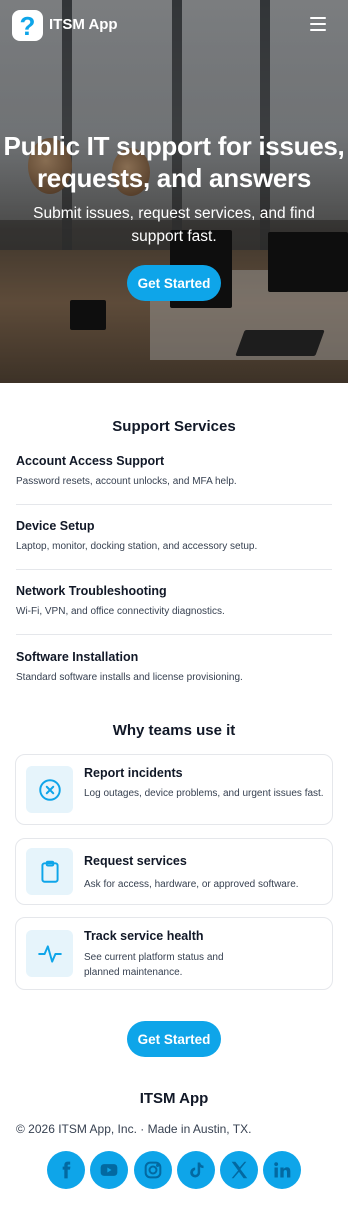 The image size is (348, 1218). I want to click on clipboard-icon, so click(49, 871).